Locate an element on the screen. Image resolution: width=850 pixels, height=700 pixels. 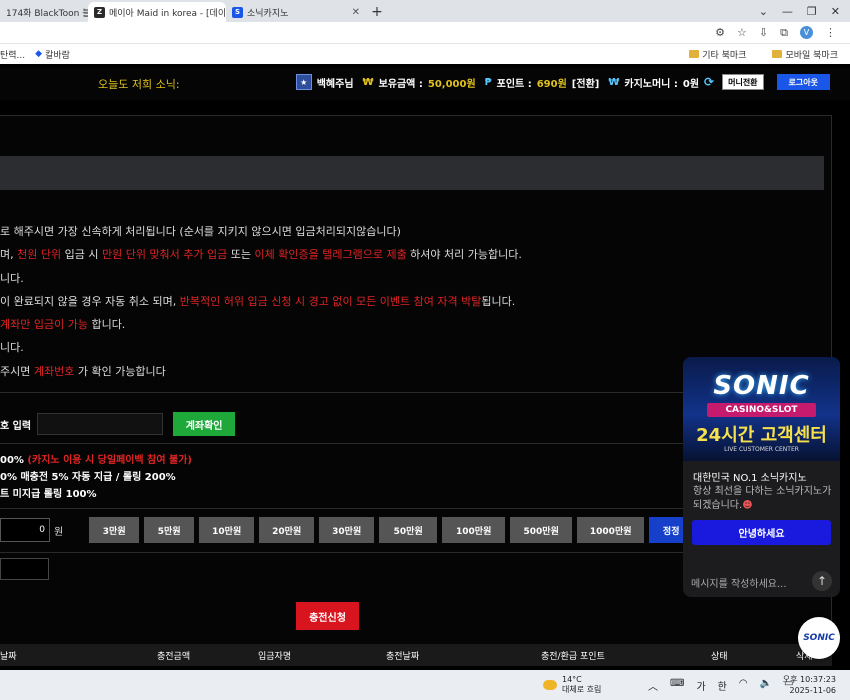
banner-live: LIVE CUSTOMER CENTER is located at coordinates (761, 449).